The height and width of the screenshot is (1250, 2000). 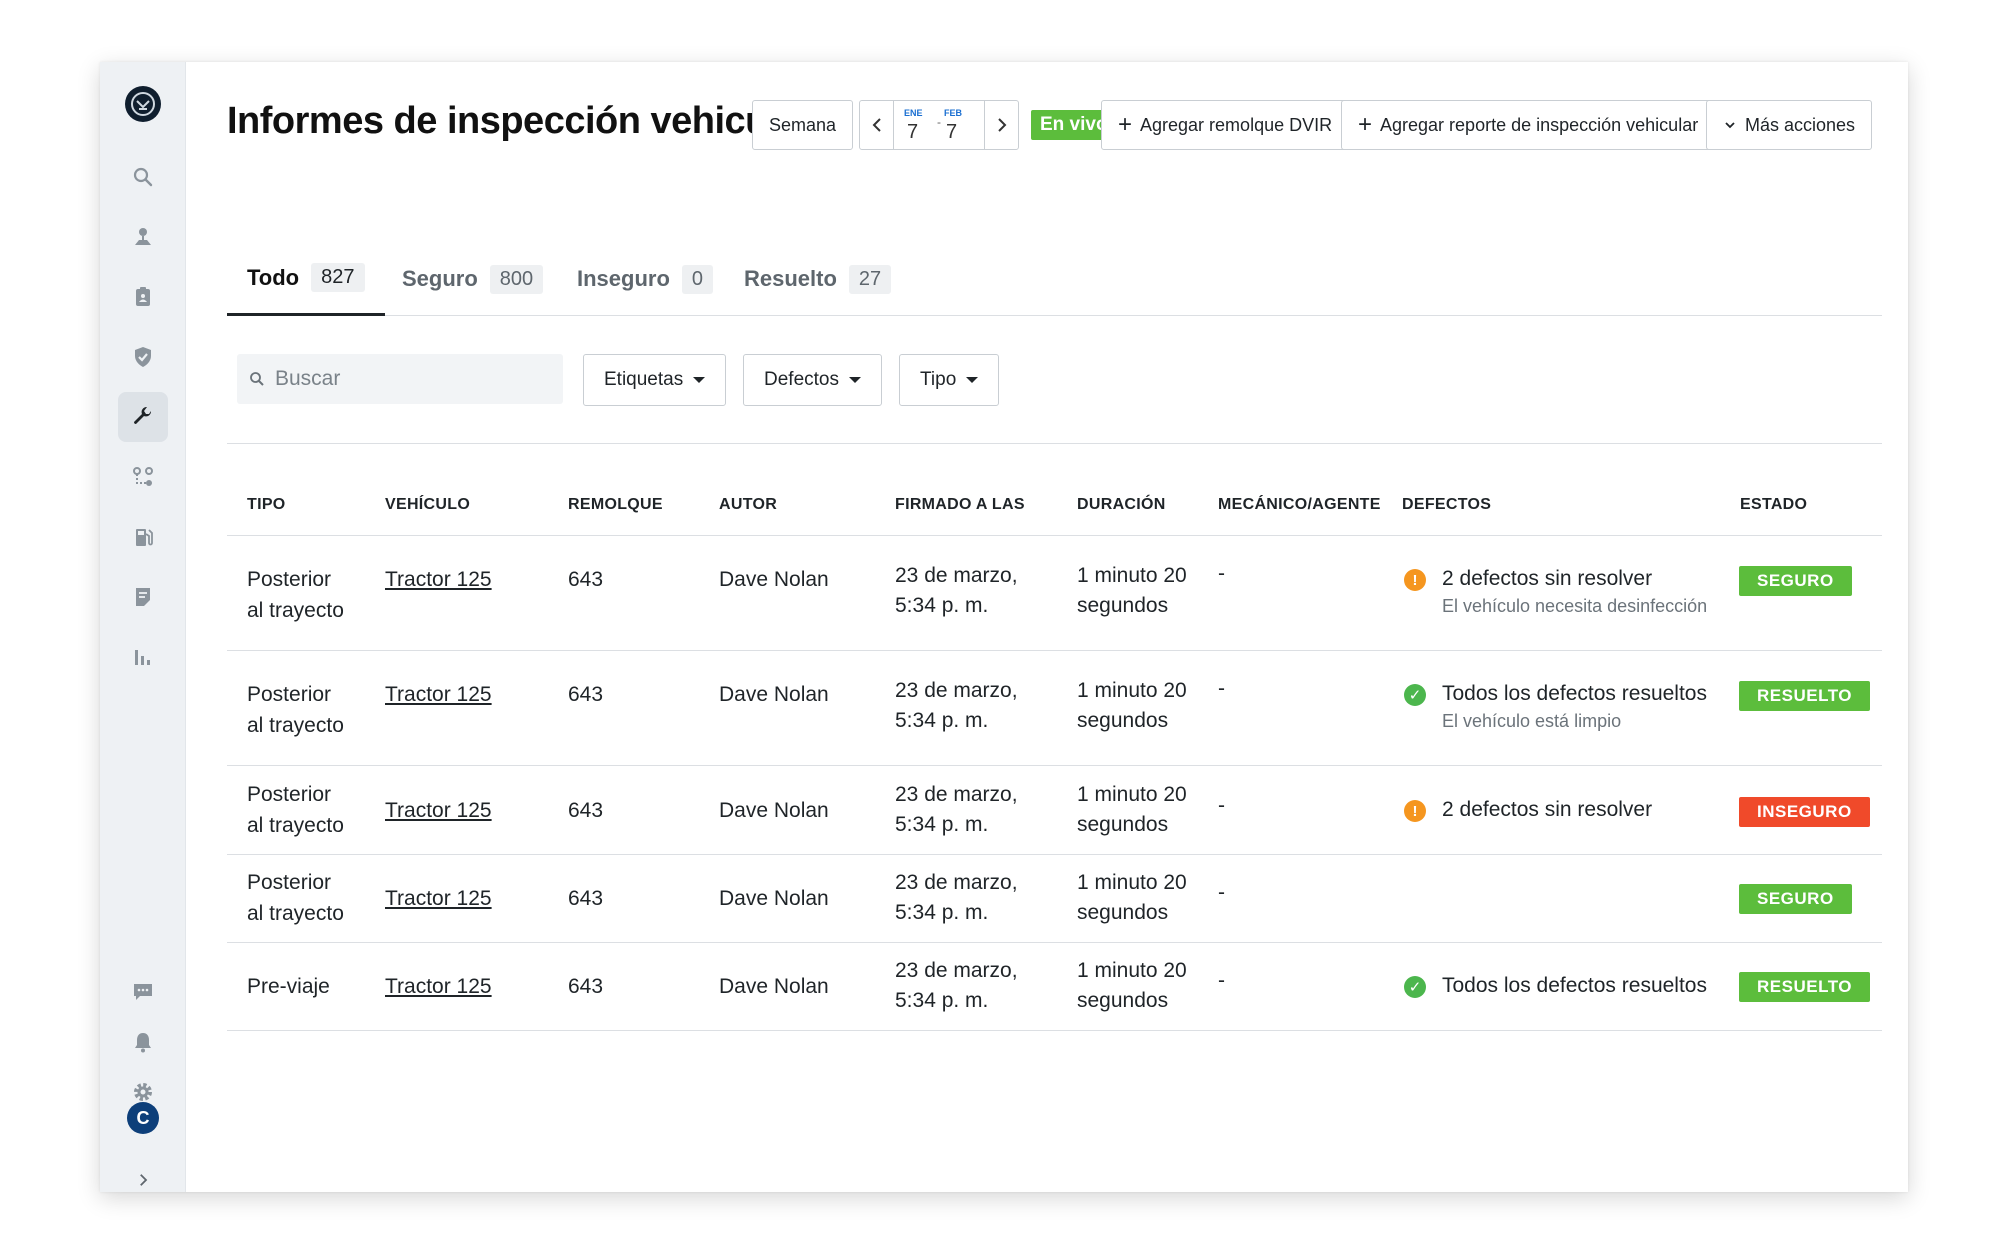 What do you see at coordinates (266, 505) in the screenshot?
I see `header-type: TIPO` at bounding box center [266, 505].